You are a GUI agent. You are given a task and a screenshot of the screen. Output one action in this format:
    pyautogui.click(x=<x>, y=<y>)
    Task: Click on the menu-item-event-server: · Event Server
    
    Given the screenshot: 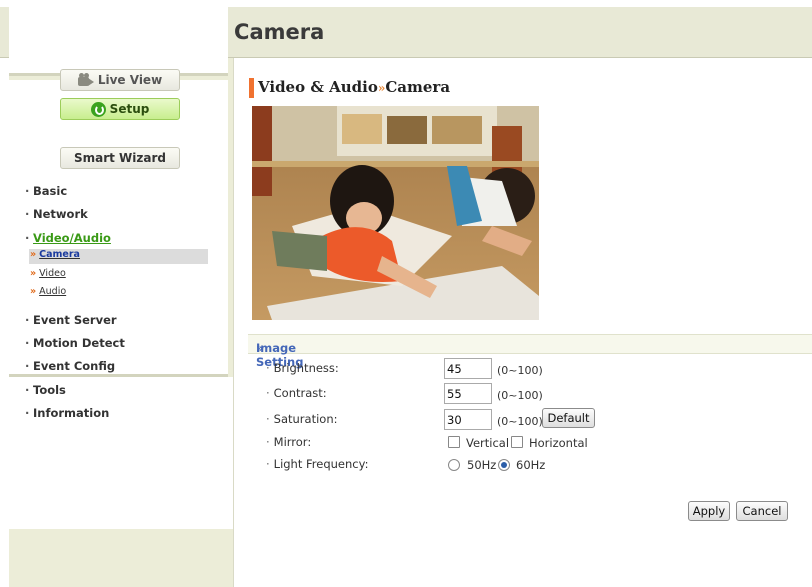 What is the action you would take?
    pyautogui.click(x=71, y=320)
    